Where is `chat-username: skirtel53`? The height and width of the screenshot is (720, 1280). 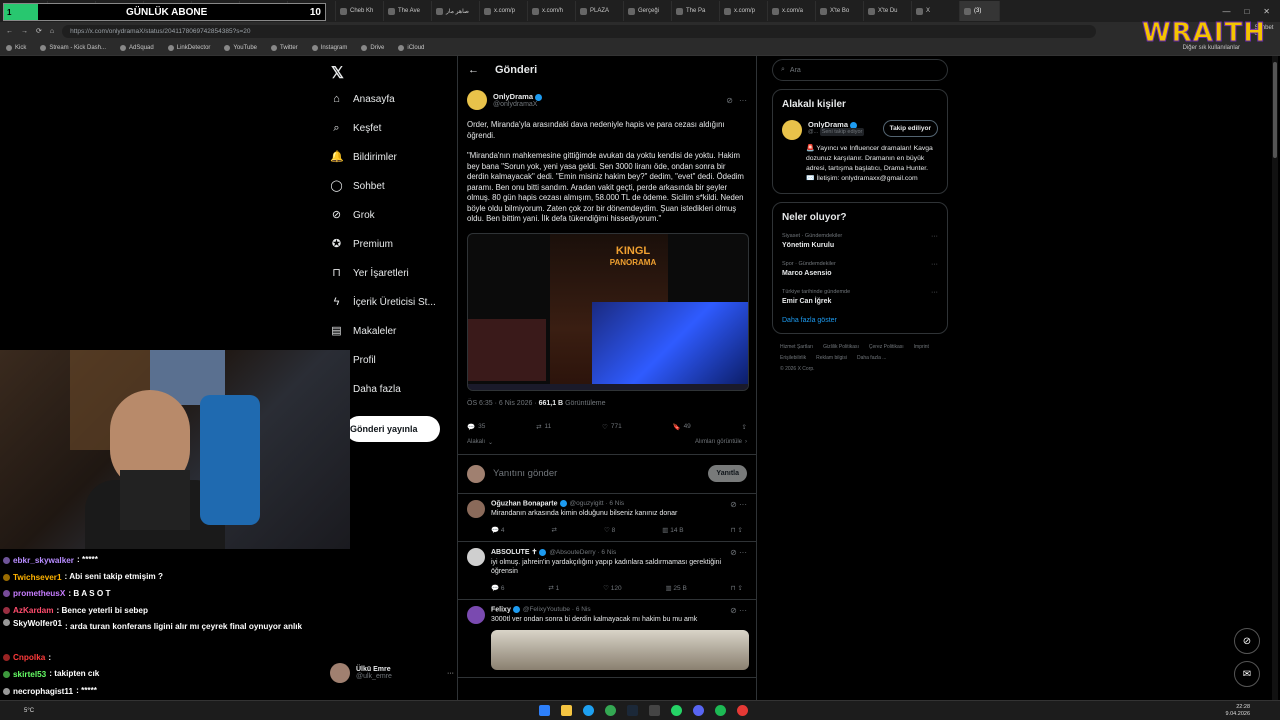
chat-username: skirtel53 is located at coordinates (29, 674).